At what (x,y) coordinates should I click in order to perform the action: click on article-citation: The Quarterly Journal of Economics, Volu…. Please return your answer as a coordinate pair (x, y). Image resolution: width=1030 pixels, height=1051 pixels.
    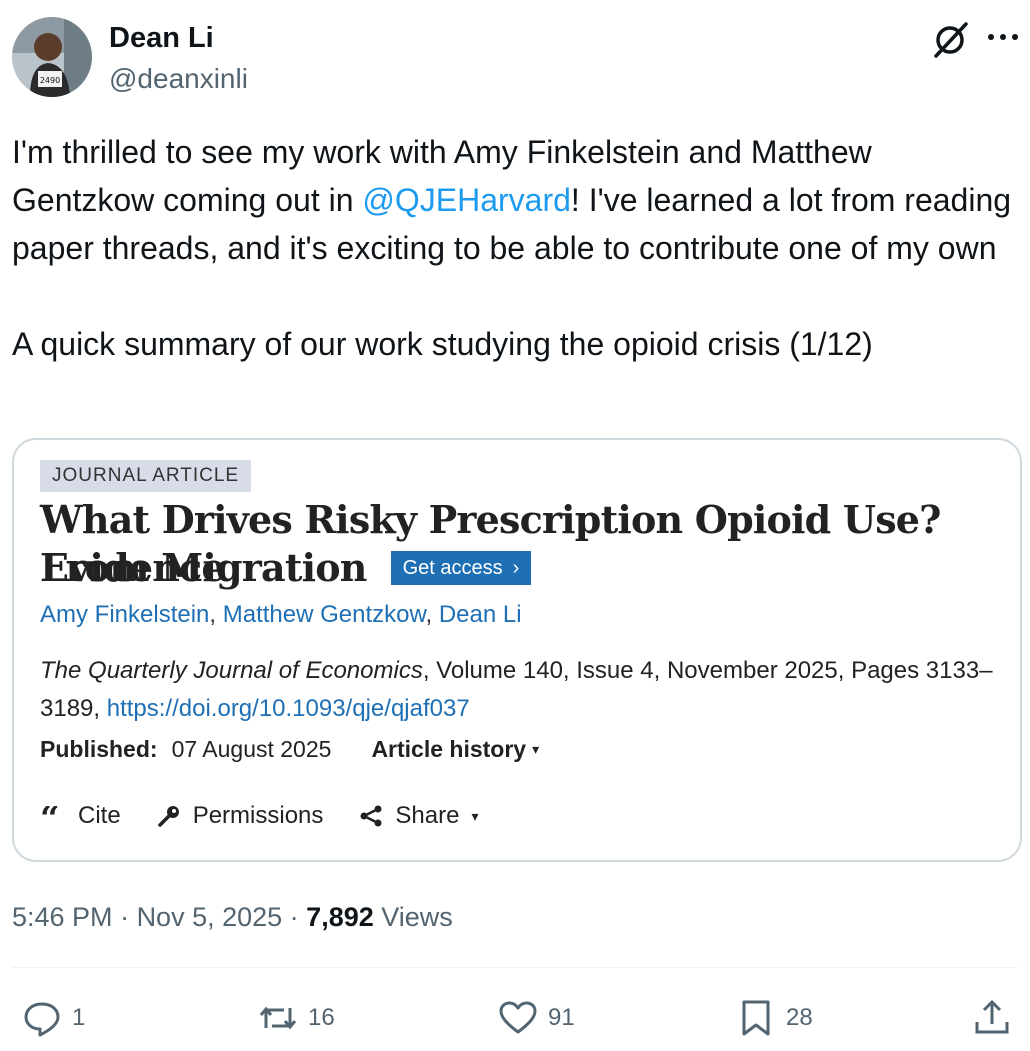
    Looking at the image, I should click on (520, 690).